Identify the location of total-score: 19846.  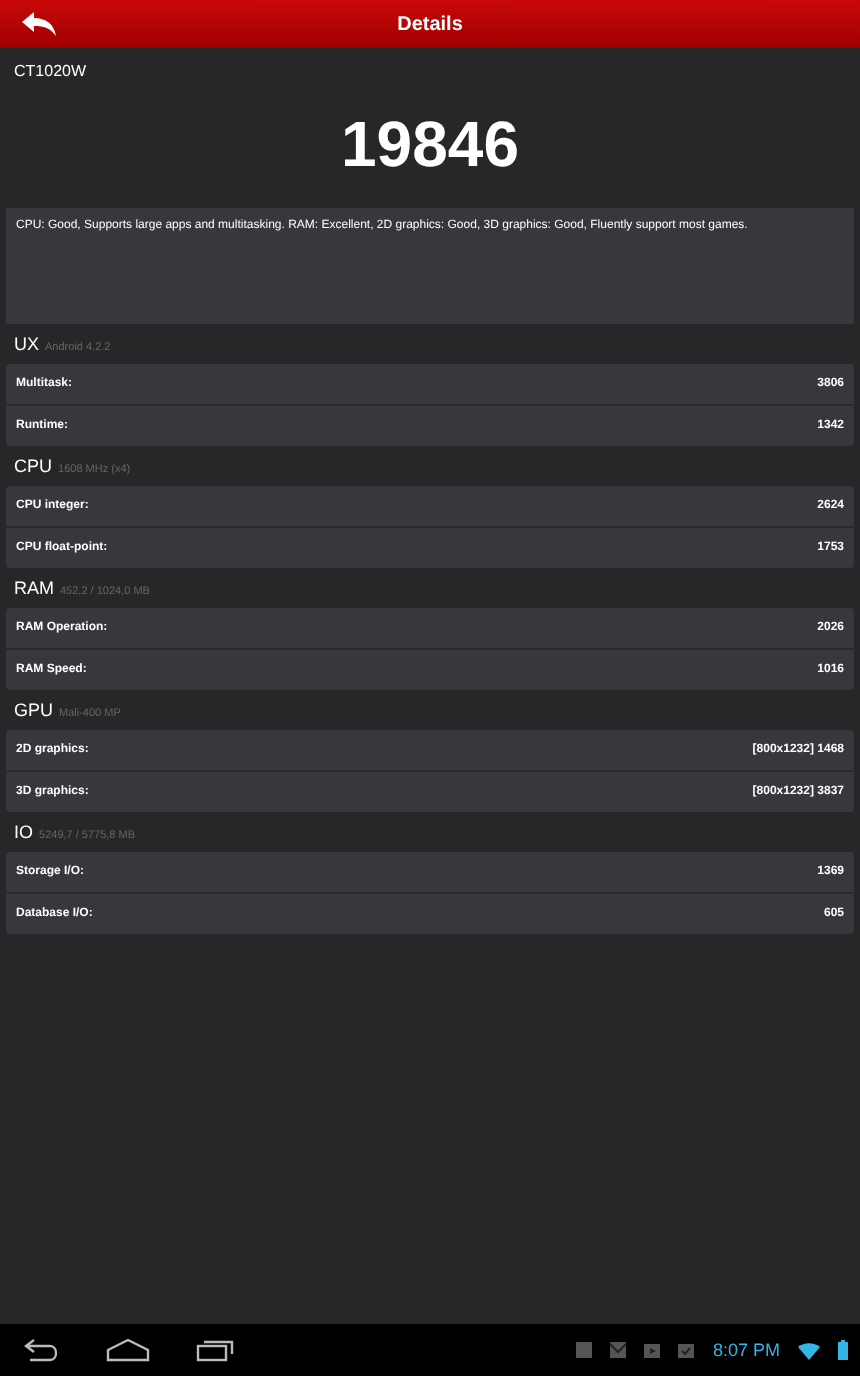
(430, 145).